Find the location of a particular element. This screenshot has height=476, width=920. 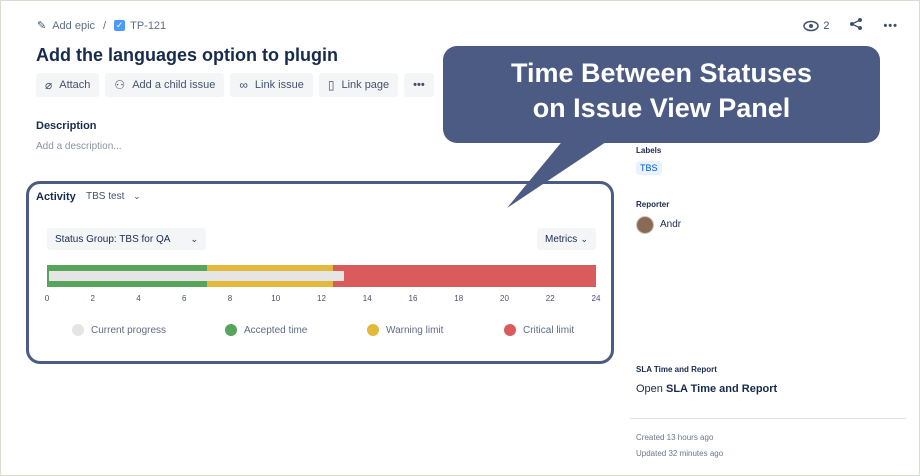

status-group-value: Status Group: TBS for QA is located at coordinates (113, 239).